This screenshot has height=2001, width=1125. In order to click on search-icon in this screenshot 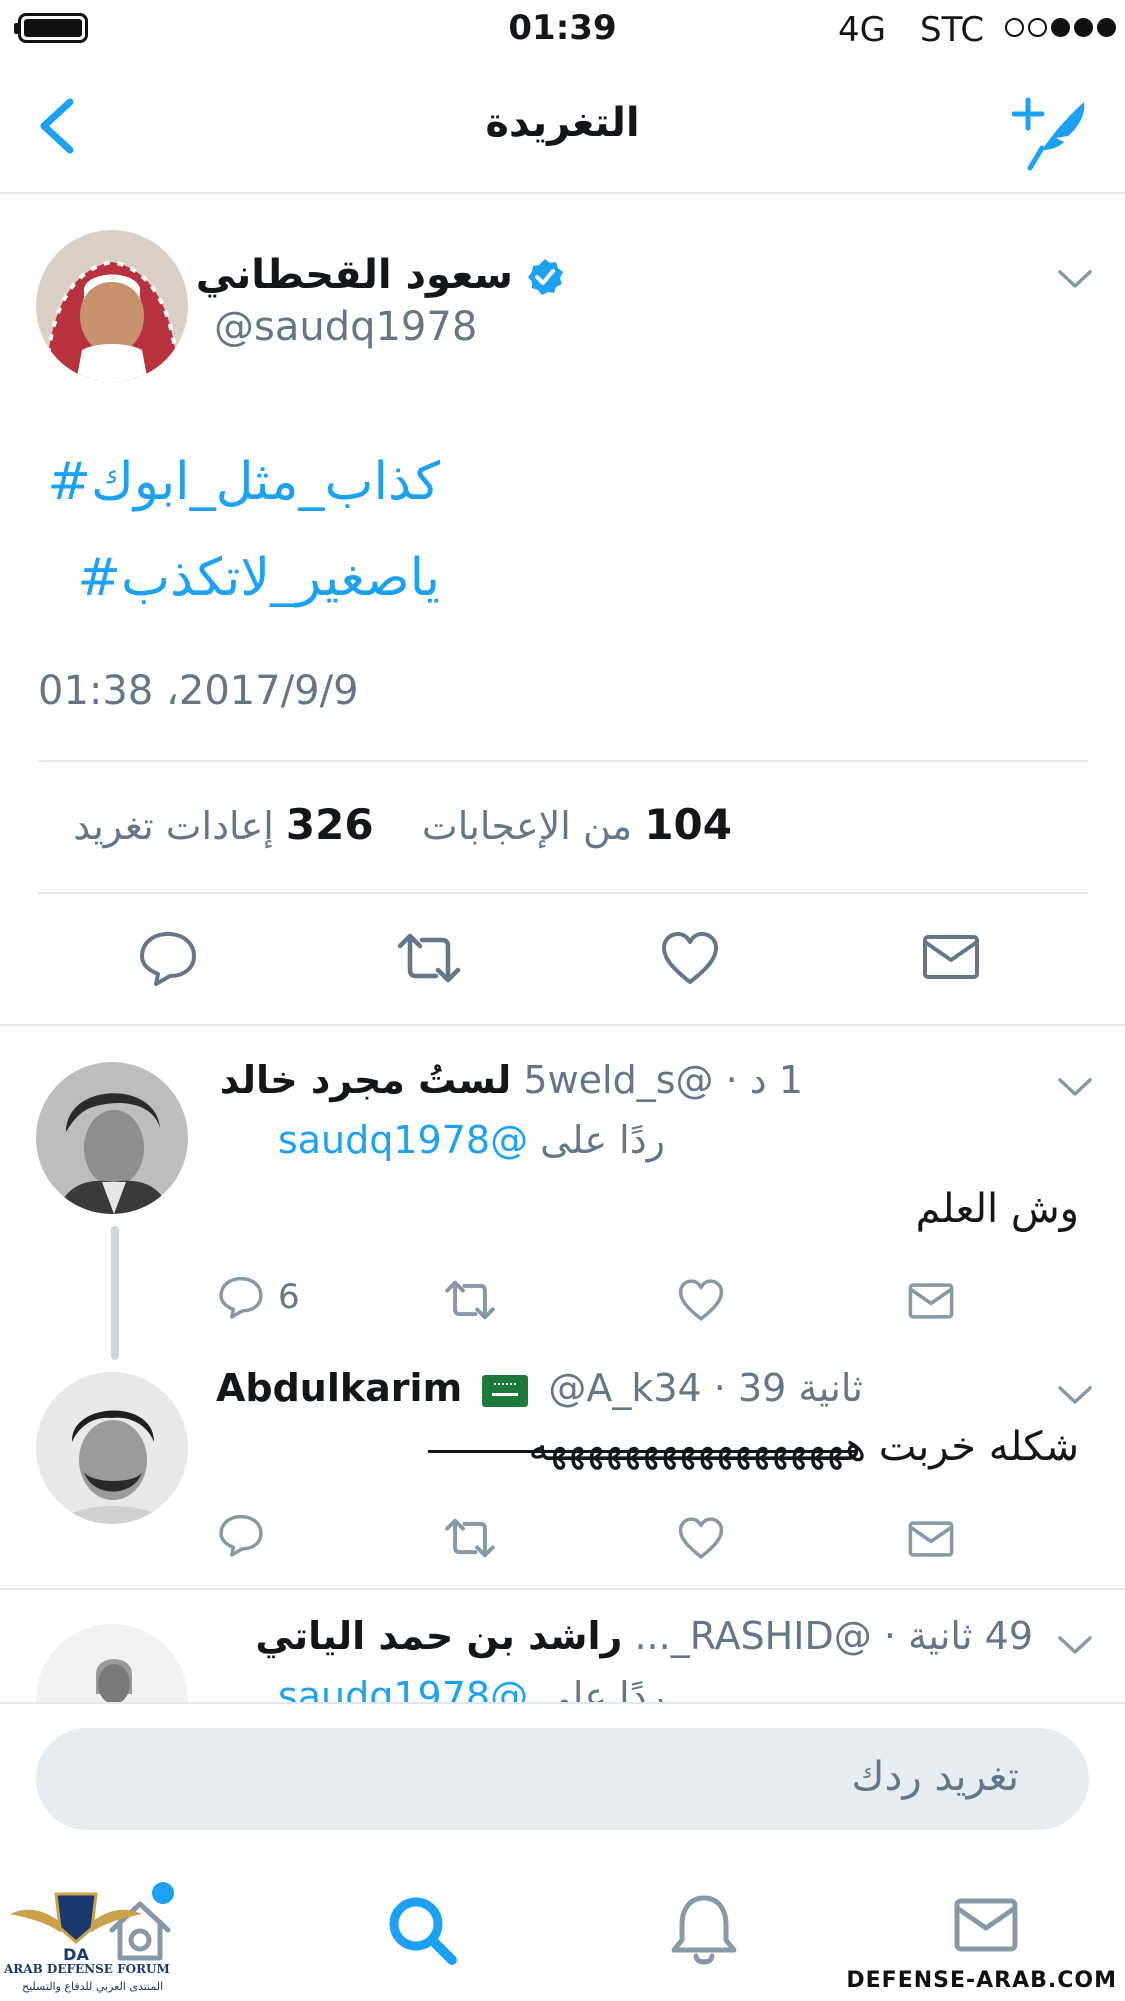, I will do `click(423, 1931)`.